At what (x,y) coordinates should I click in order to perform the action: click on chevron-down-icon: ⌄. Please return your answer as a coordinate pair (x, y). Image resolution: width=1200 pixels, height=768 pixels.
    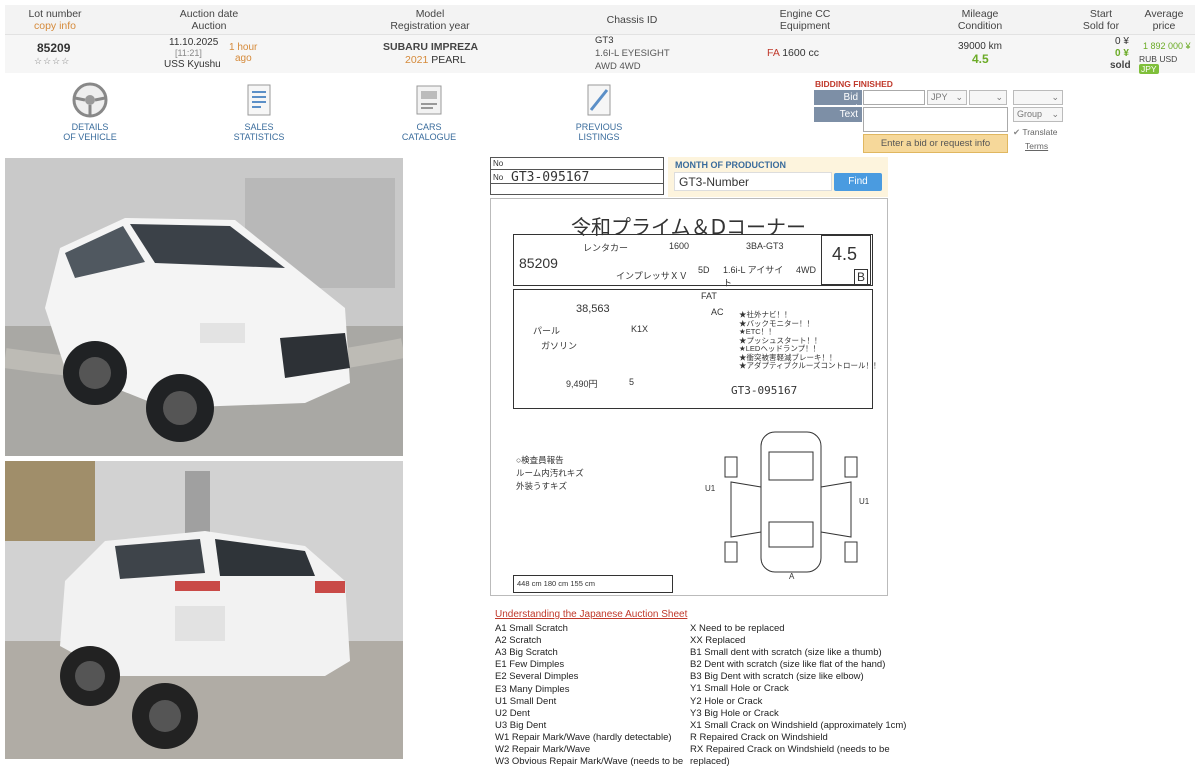
    Looking at the image, I should click on (1055, 114).